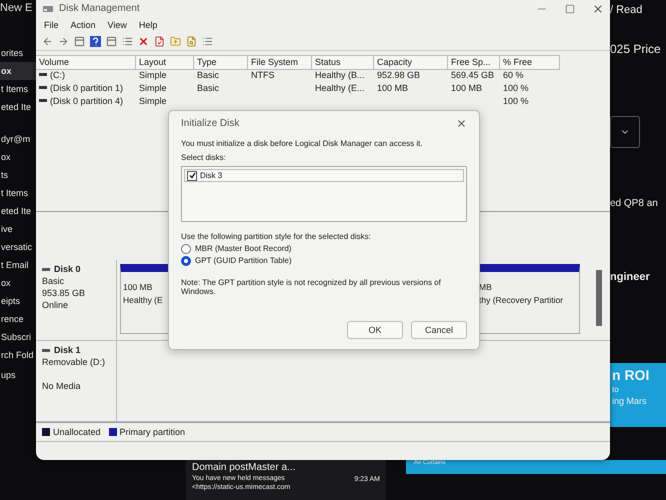  Describe the element at coordinates (87, 87) in the screenshot. I see `cell-text: (Disk 0 partition 1)` at that location.